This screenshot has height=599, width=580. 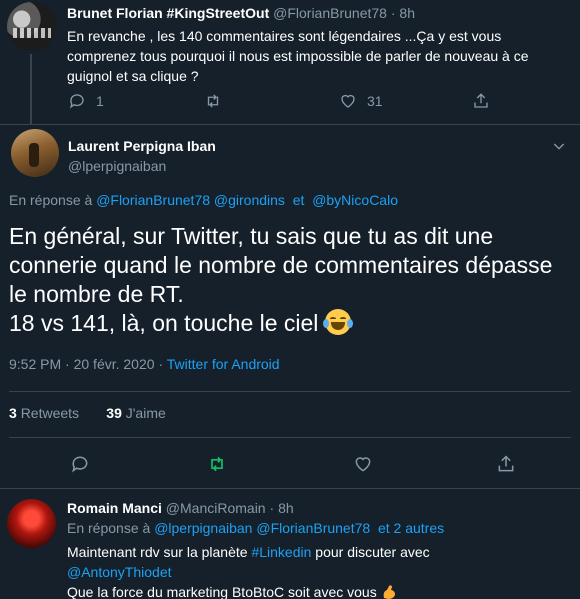 What do you see at coordinates (114, 364) in the screenshot?
I see `tweet-date: 20 févr. 2020` at bounding box center [114, 364].